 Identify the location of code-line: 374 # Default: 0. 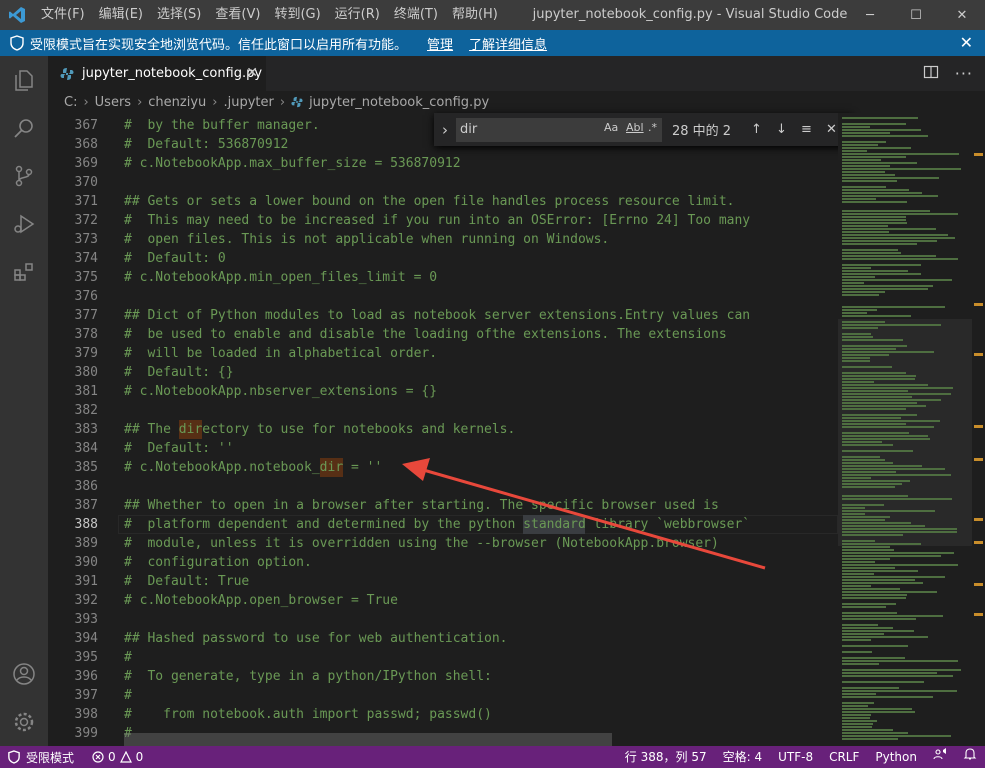
(443, 258).